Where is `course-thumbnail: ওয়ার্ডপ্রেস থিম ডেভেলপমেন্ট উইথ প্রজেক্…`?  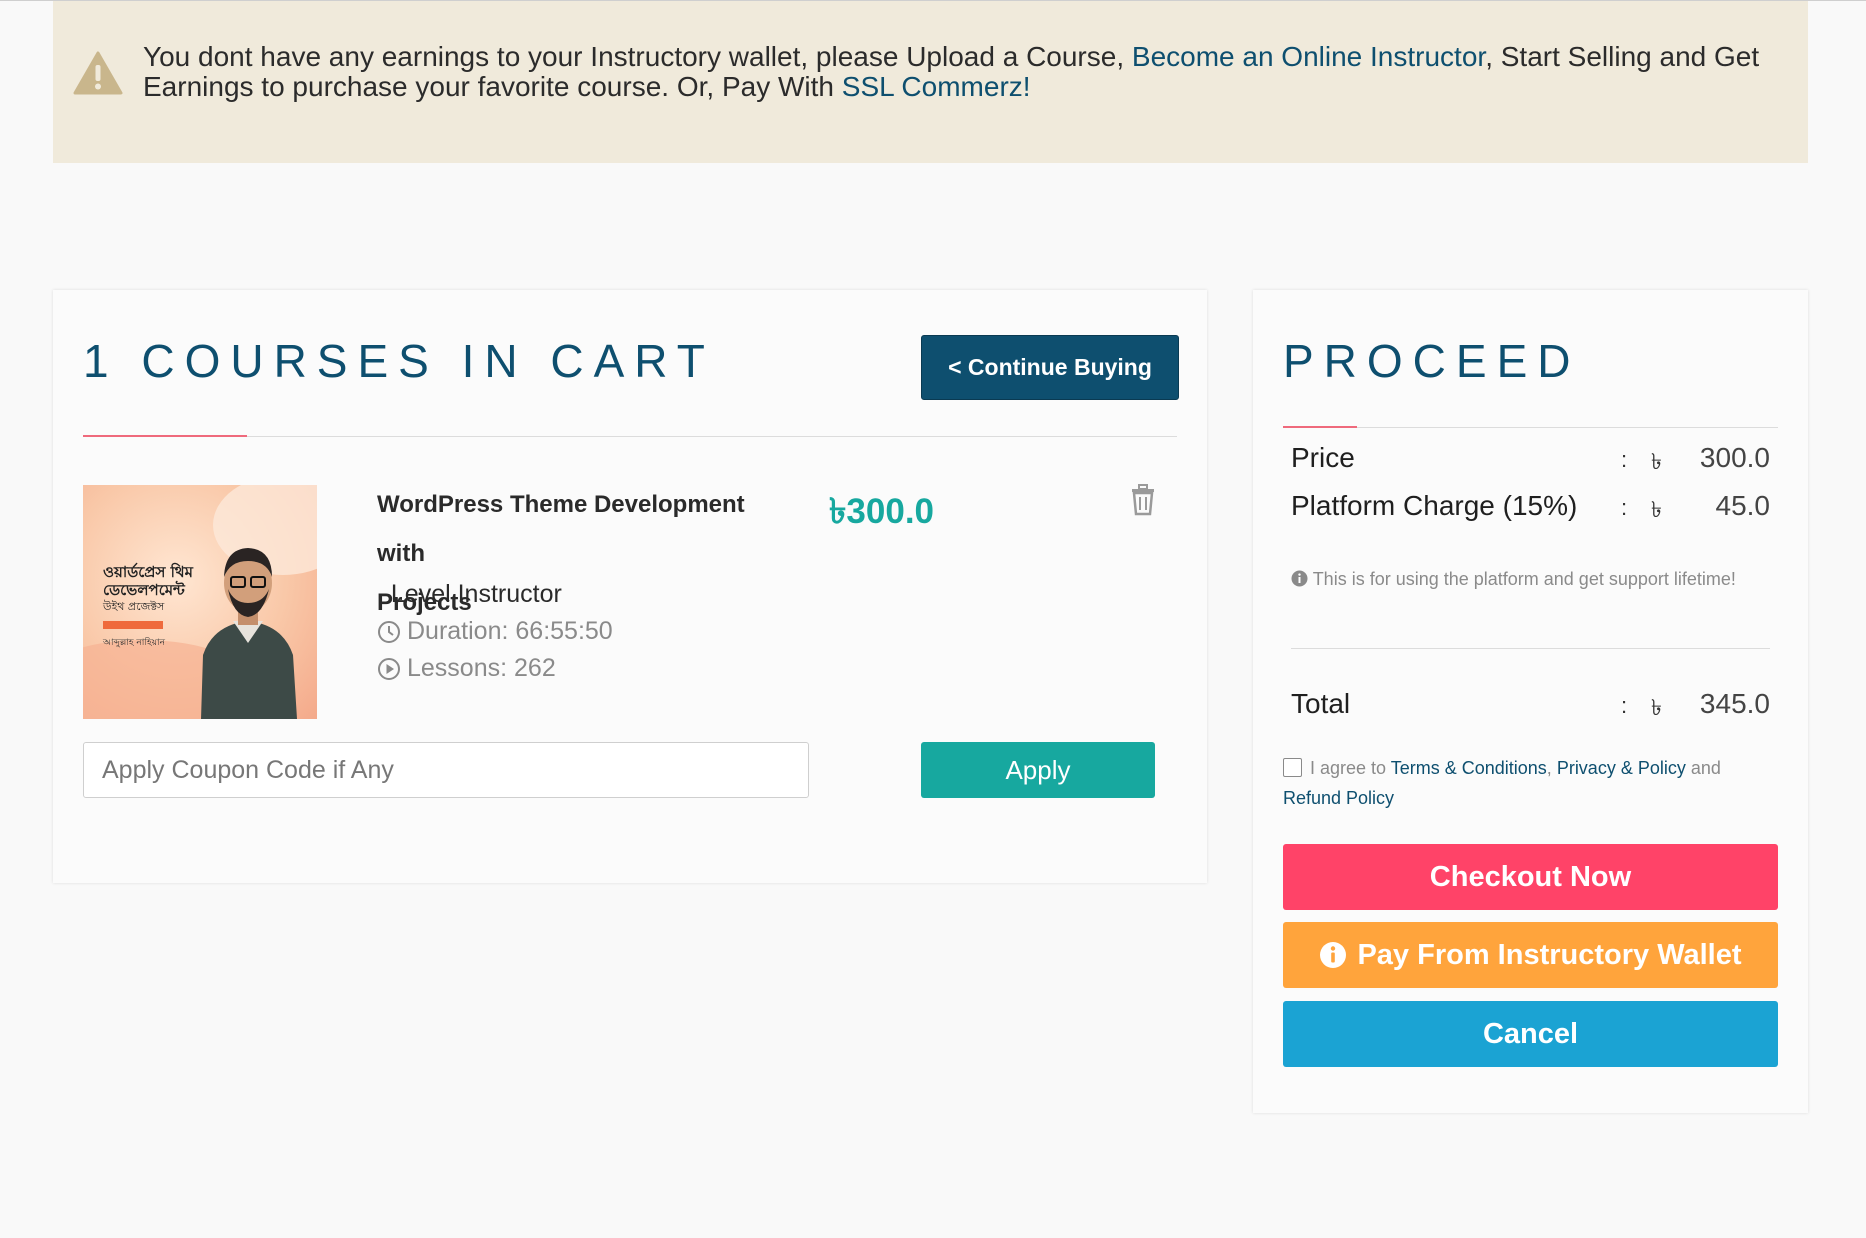 course-thumbnail: ওয়ার্ডপ্রেস থিম ডেভেলপমেন্ট উইথ প্রজেক্… is located at coordinates (200, 602).